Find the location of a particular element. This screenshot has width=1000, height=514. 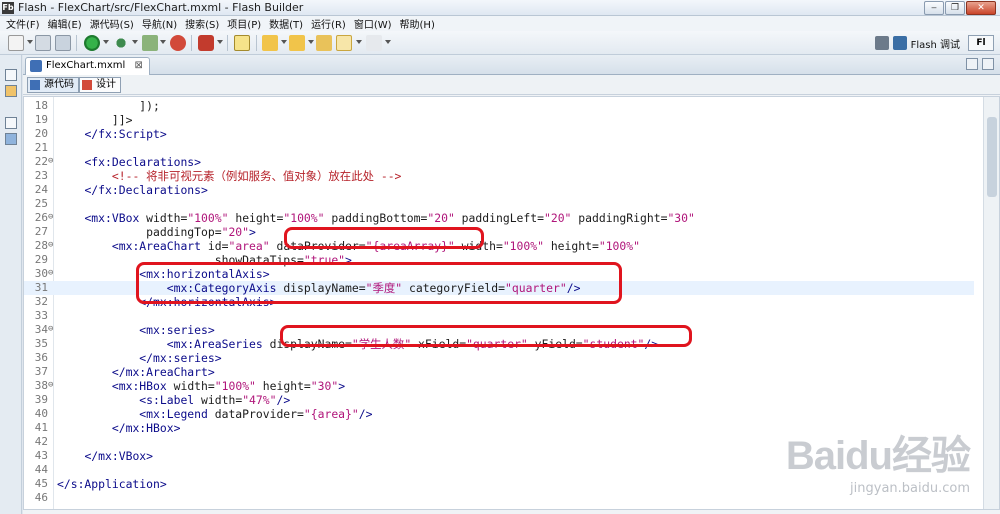

menu-item: 编辑(E) is located at coordinates (65, 23).